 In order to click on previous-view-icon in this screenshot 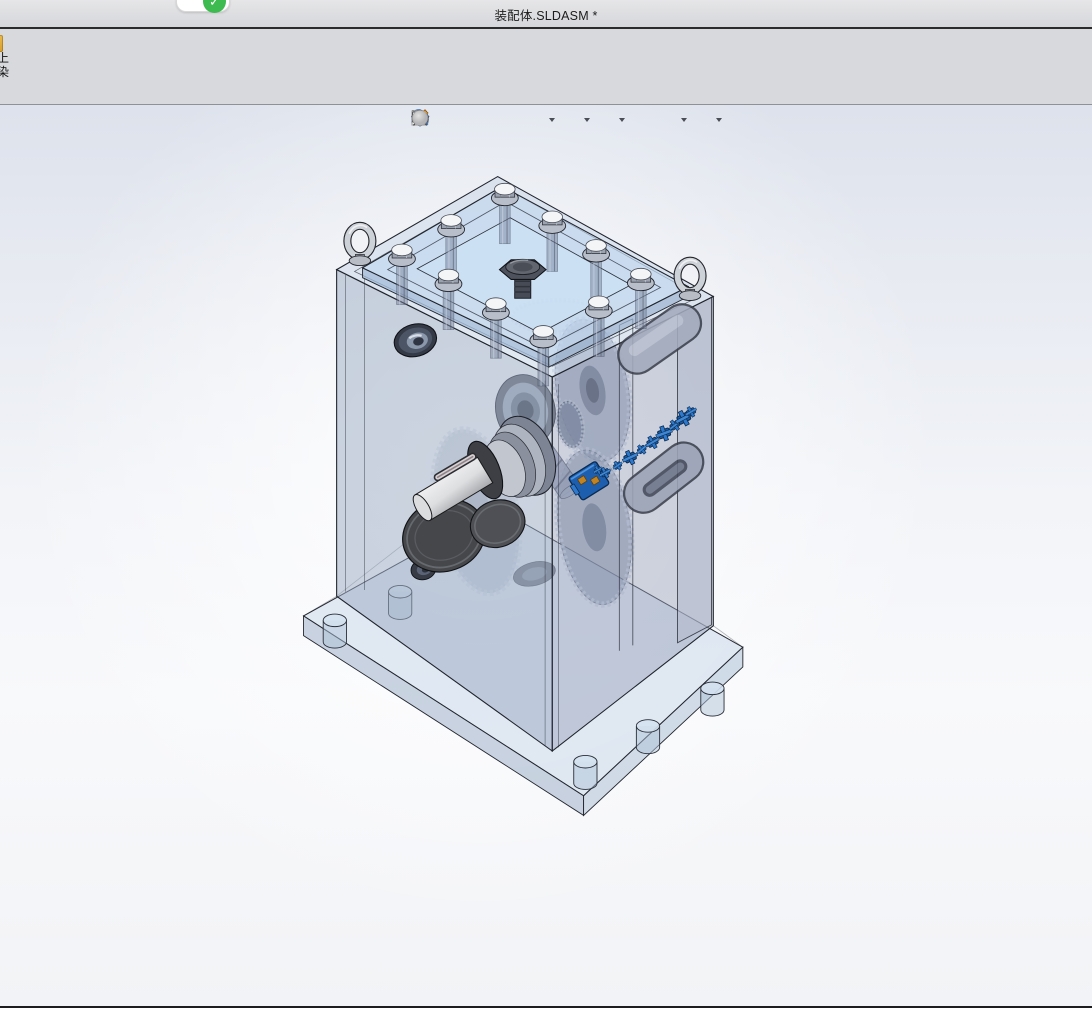, I will do `click(456, 120)`.